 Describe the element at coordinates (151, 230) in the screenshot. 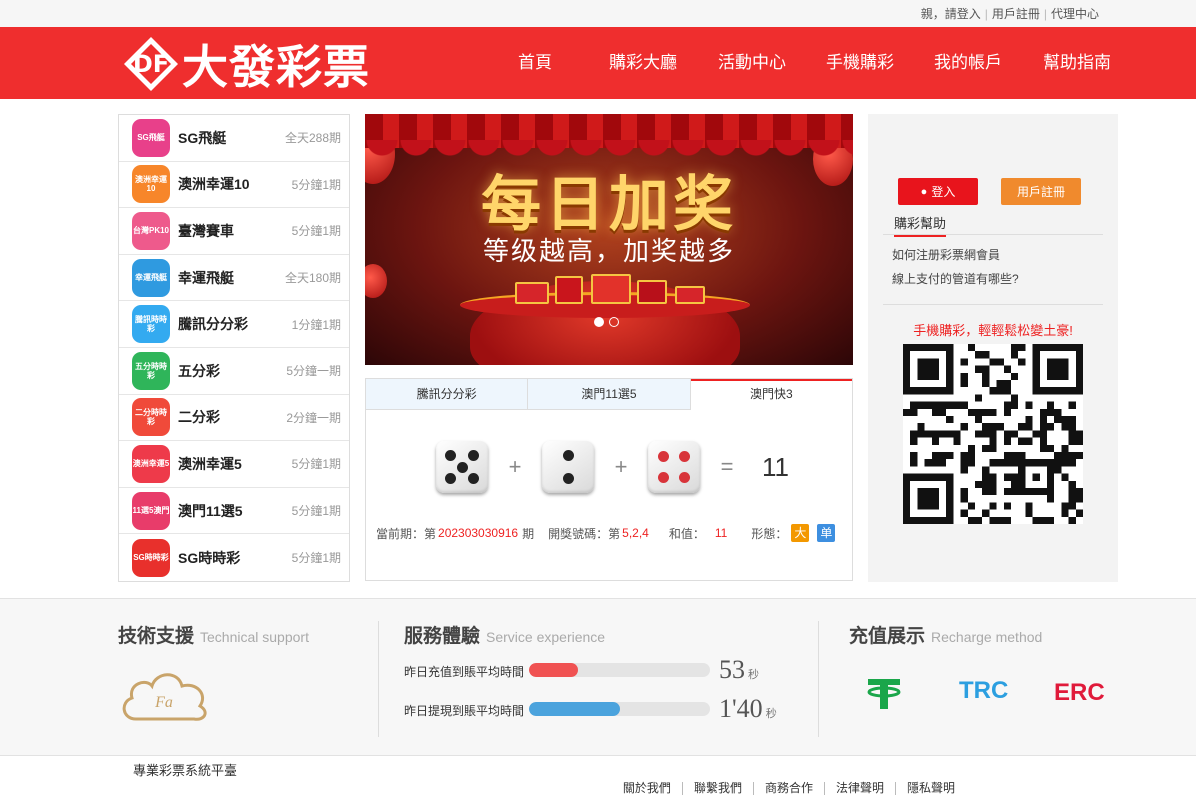

I see `lottery-icon: 台灣PK10` at that location.